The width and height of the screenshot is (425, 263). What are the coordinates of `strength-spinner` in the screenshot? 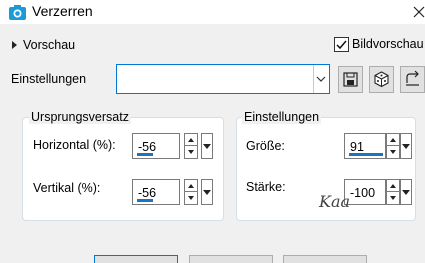 It's located at (393, 192).